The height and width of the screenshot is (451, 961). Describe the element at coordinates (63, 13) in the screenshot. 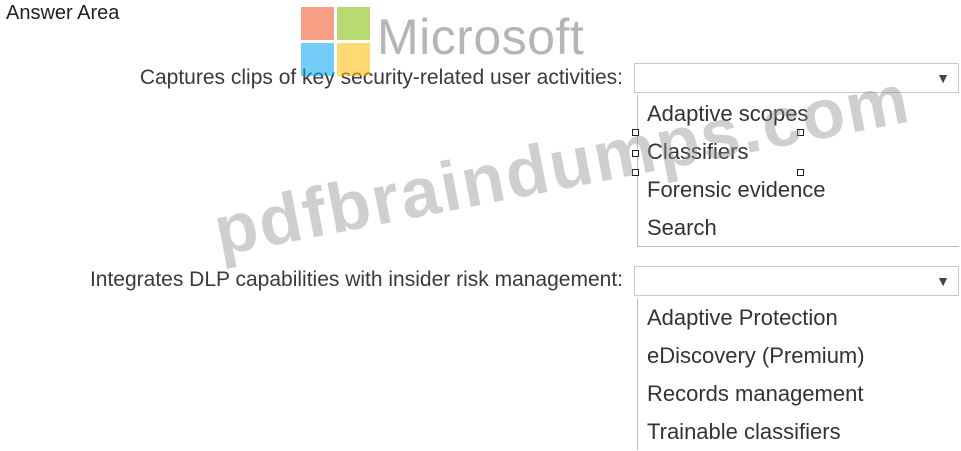

I see `answer-area-title: Answer Area` at that location.